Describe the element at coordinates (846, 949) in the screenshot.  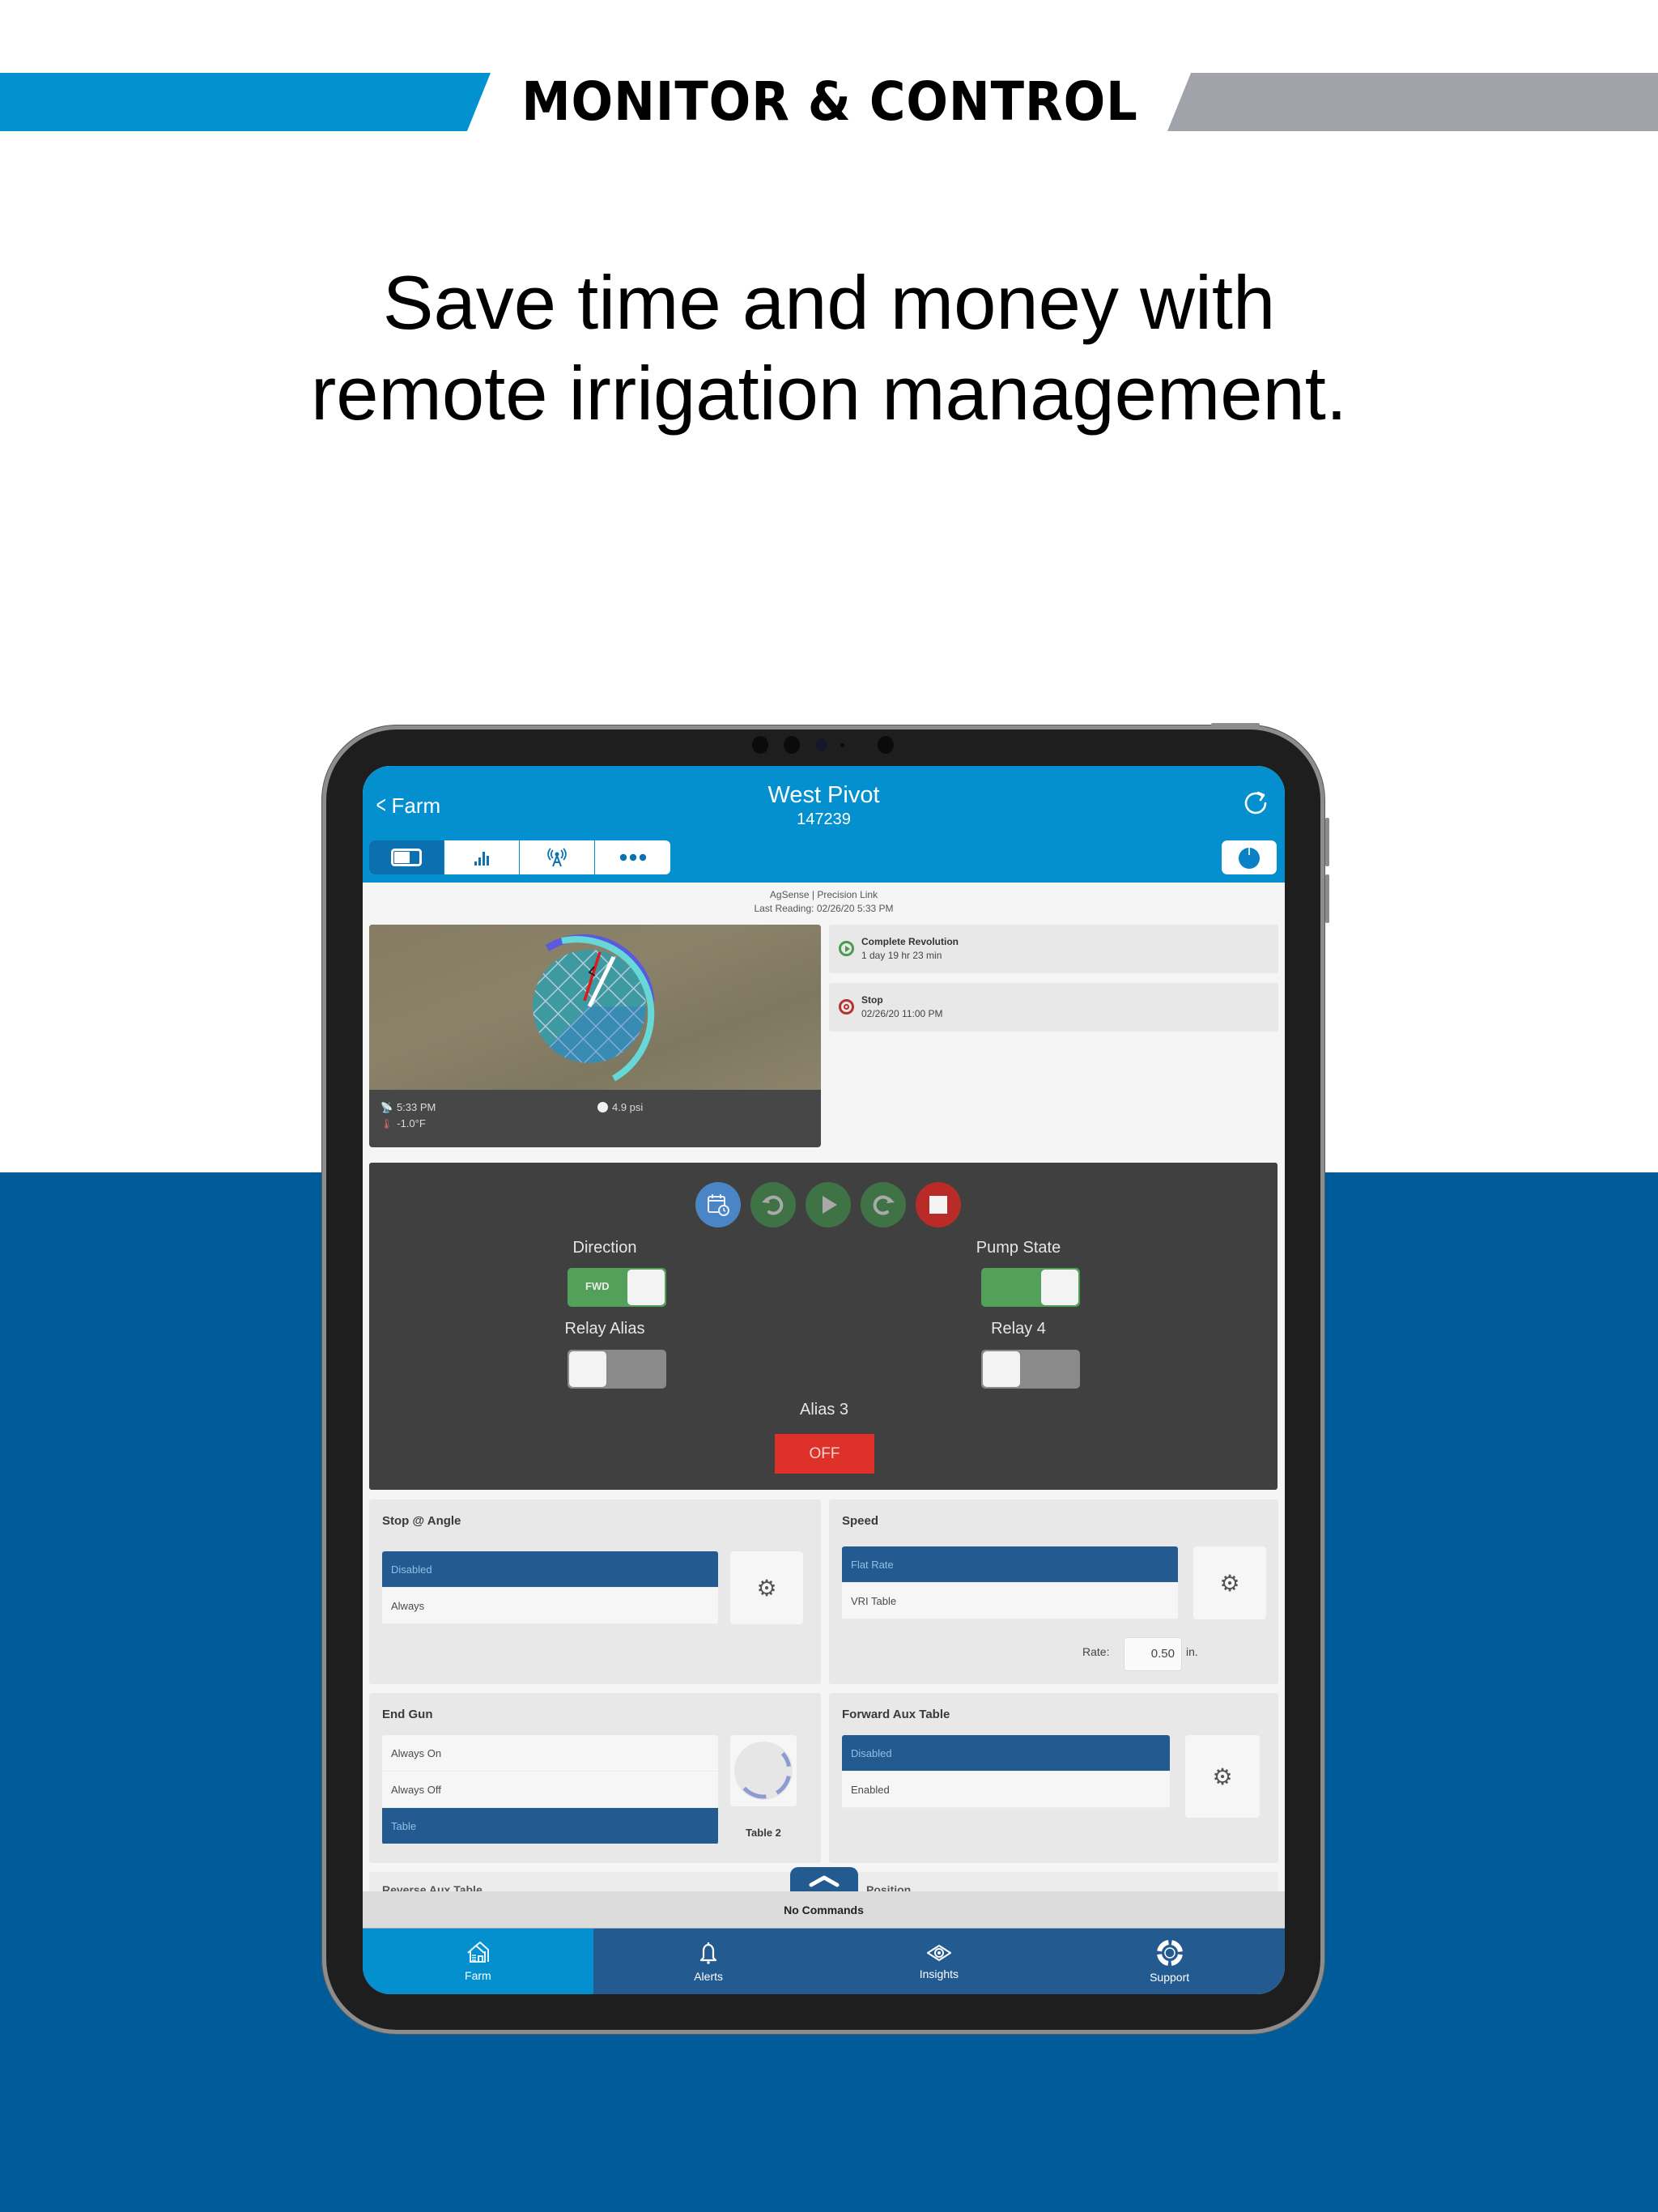
I see `play-circle-icon` at that location.